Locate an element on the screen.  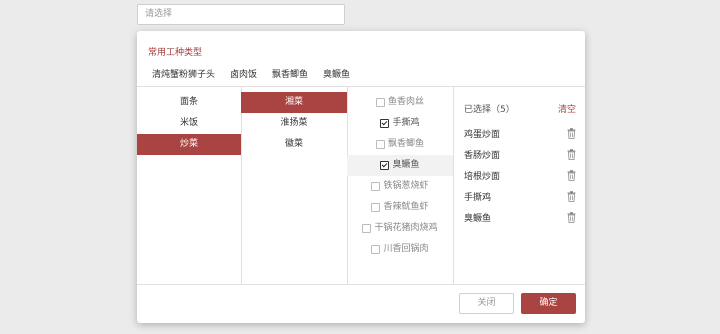
selected-column: 已选择（5） 清空 鸡蛋炒面 香肠炒面 培根炒面 手撕鸡 臭鳜鱼 is located at coordinates (519, 185).